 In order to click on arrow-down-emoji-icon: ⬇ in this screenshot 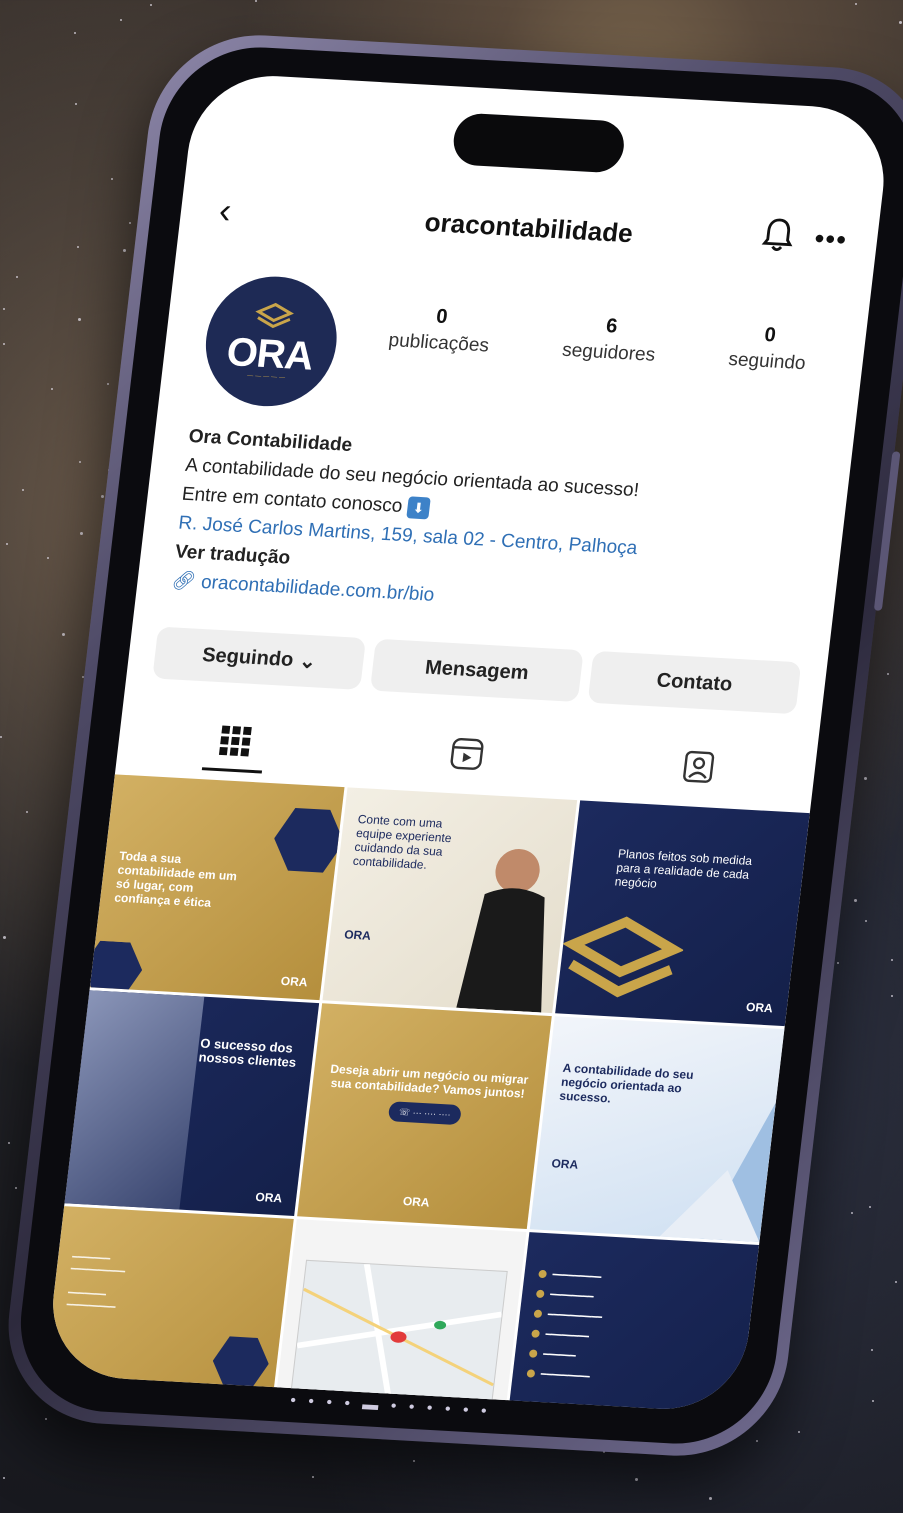, I will do `click(418, 508)`.